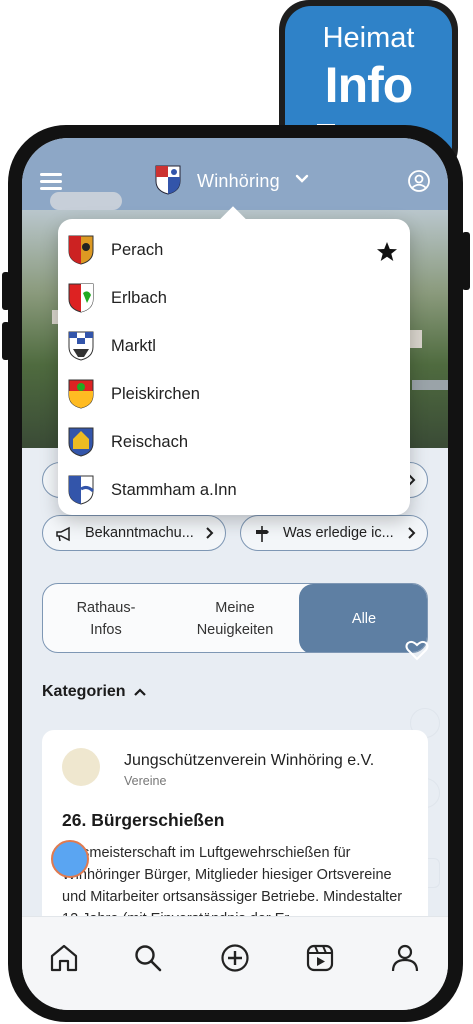 This screenshot has height=1024, width=473. Describe the element at coordinates (139, 298) in the screenshot. I see `town-option-label: Erlbach` at that location.